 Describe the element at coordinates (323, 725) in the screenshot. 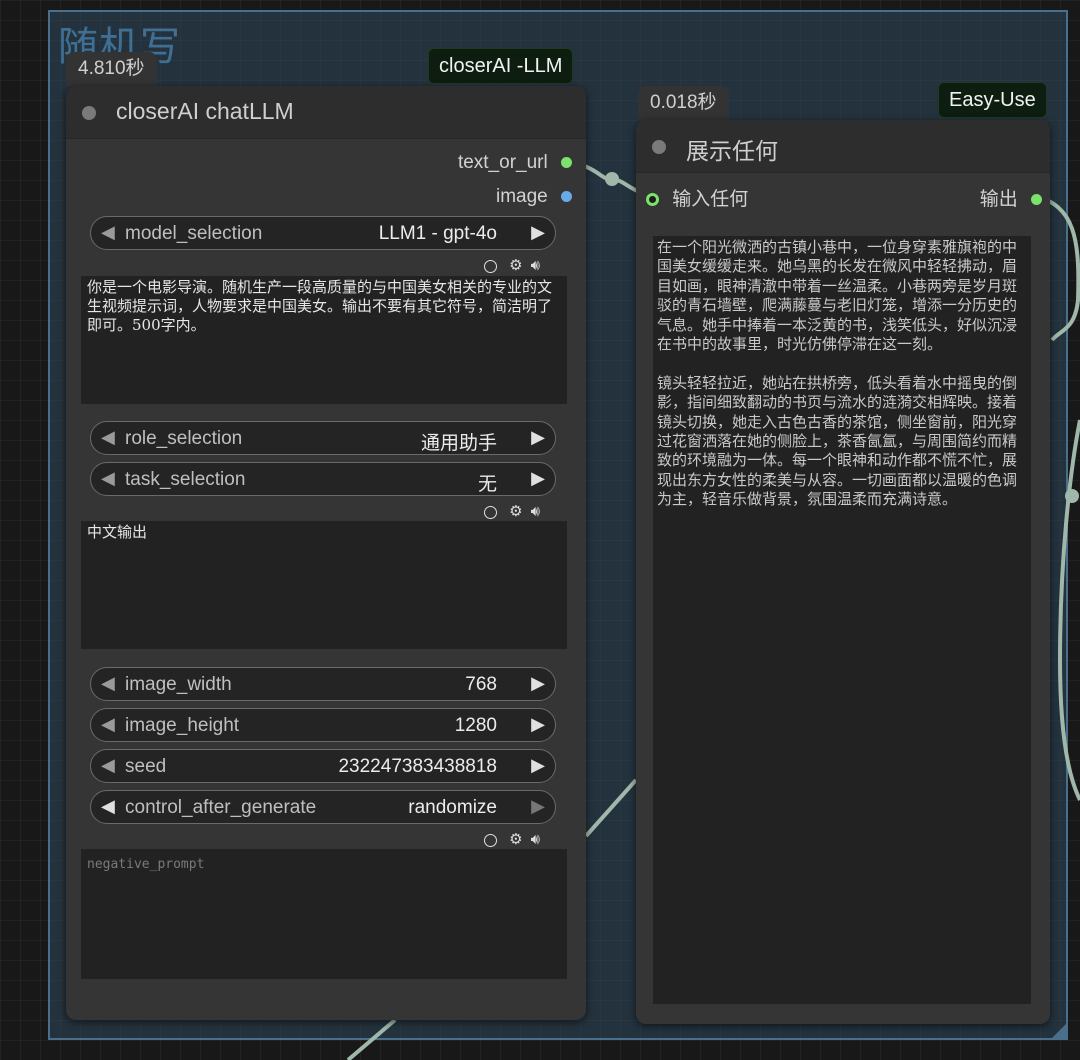

I see `image-height-number: ◀ image_height 1280 ▶` at that location.